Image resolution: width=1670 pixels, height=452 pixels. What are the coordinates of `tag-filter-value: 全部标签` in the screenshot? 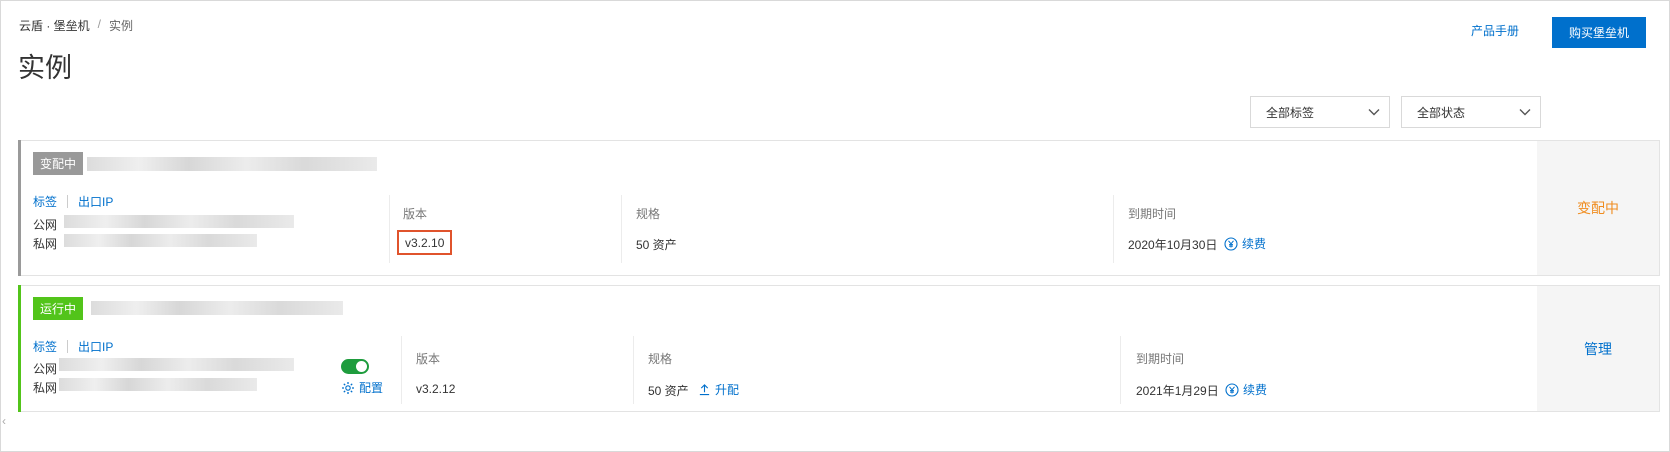 It's located at (1290, 112).